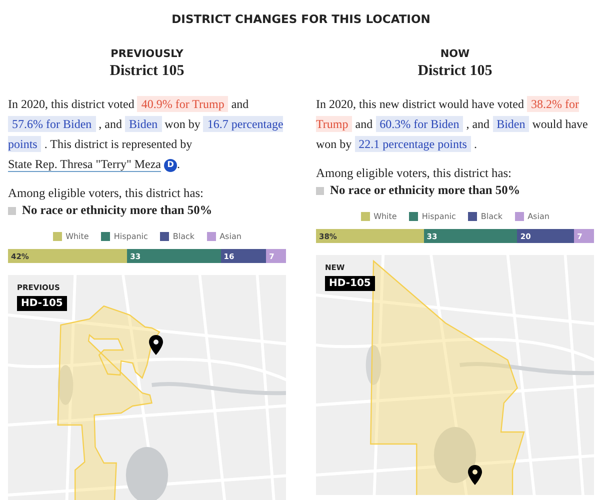  Describe the element at coordinates (301, 18) in the screenshot. I see `page-title: DISTRICT CHANGES FOR THIS LOCATION` at that location.